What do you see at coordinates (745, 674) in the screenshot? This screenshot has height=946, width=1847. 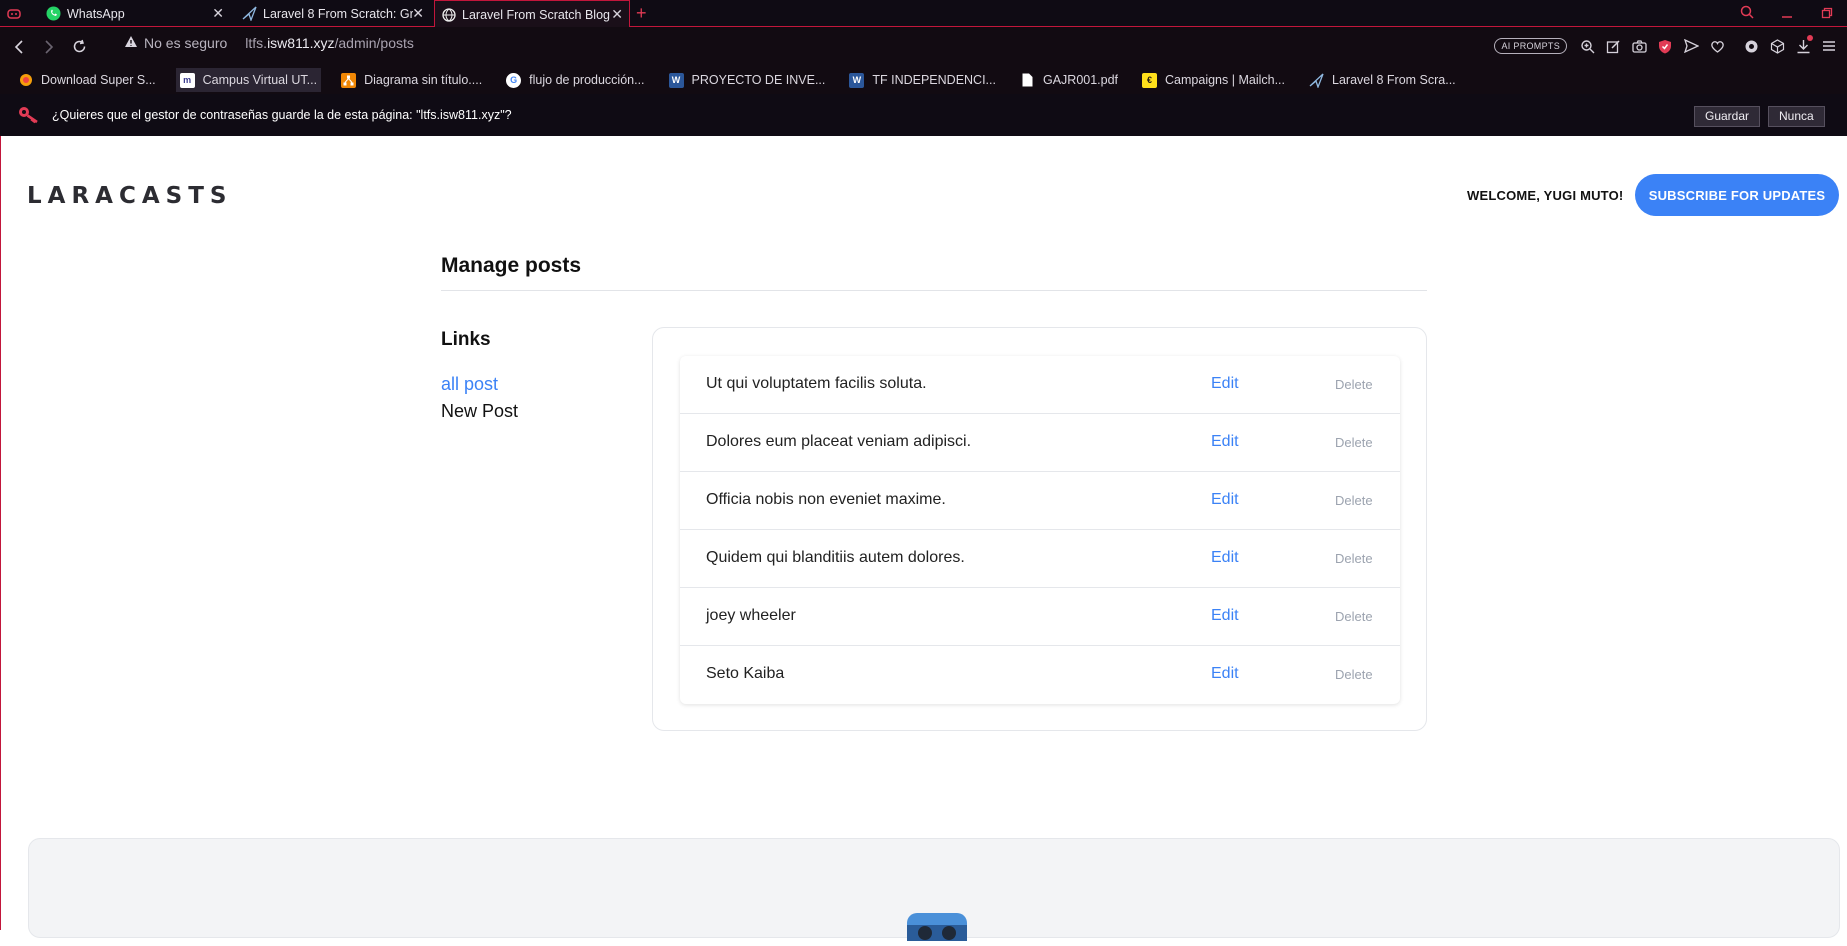 I see `post-title: Seto Kaiba` at bounding box center [745, 674].